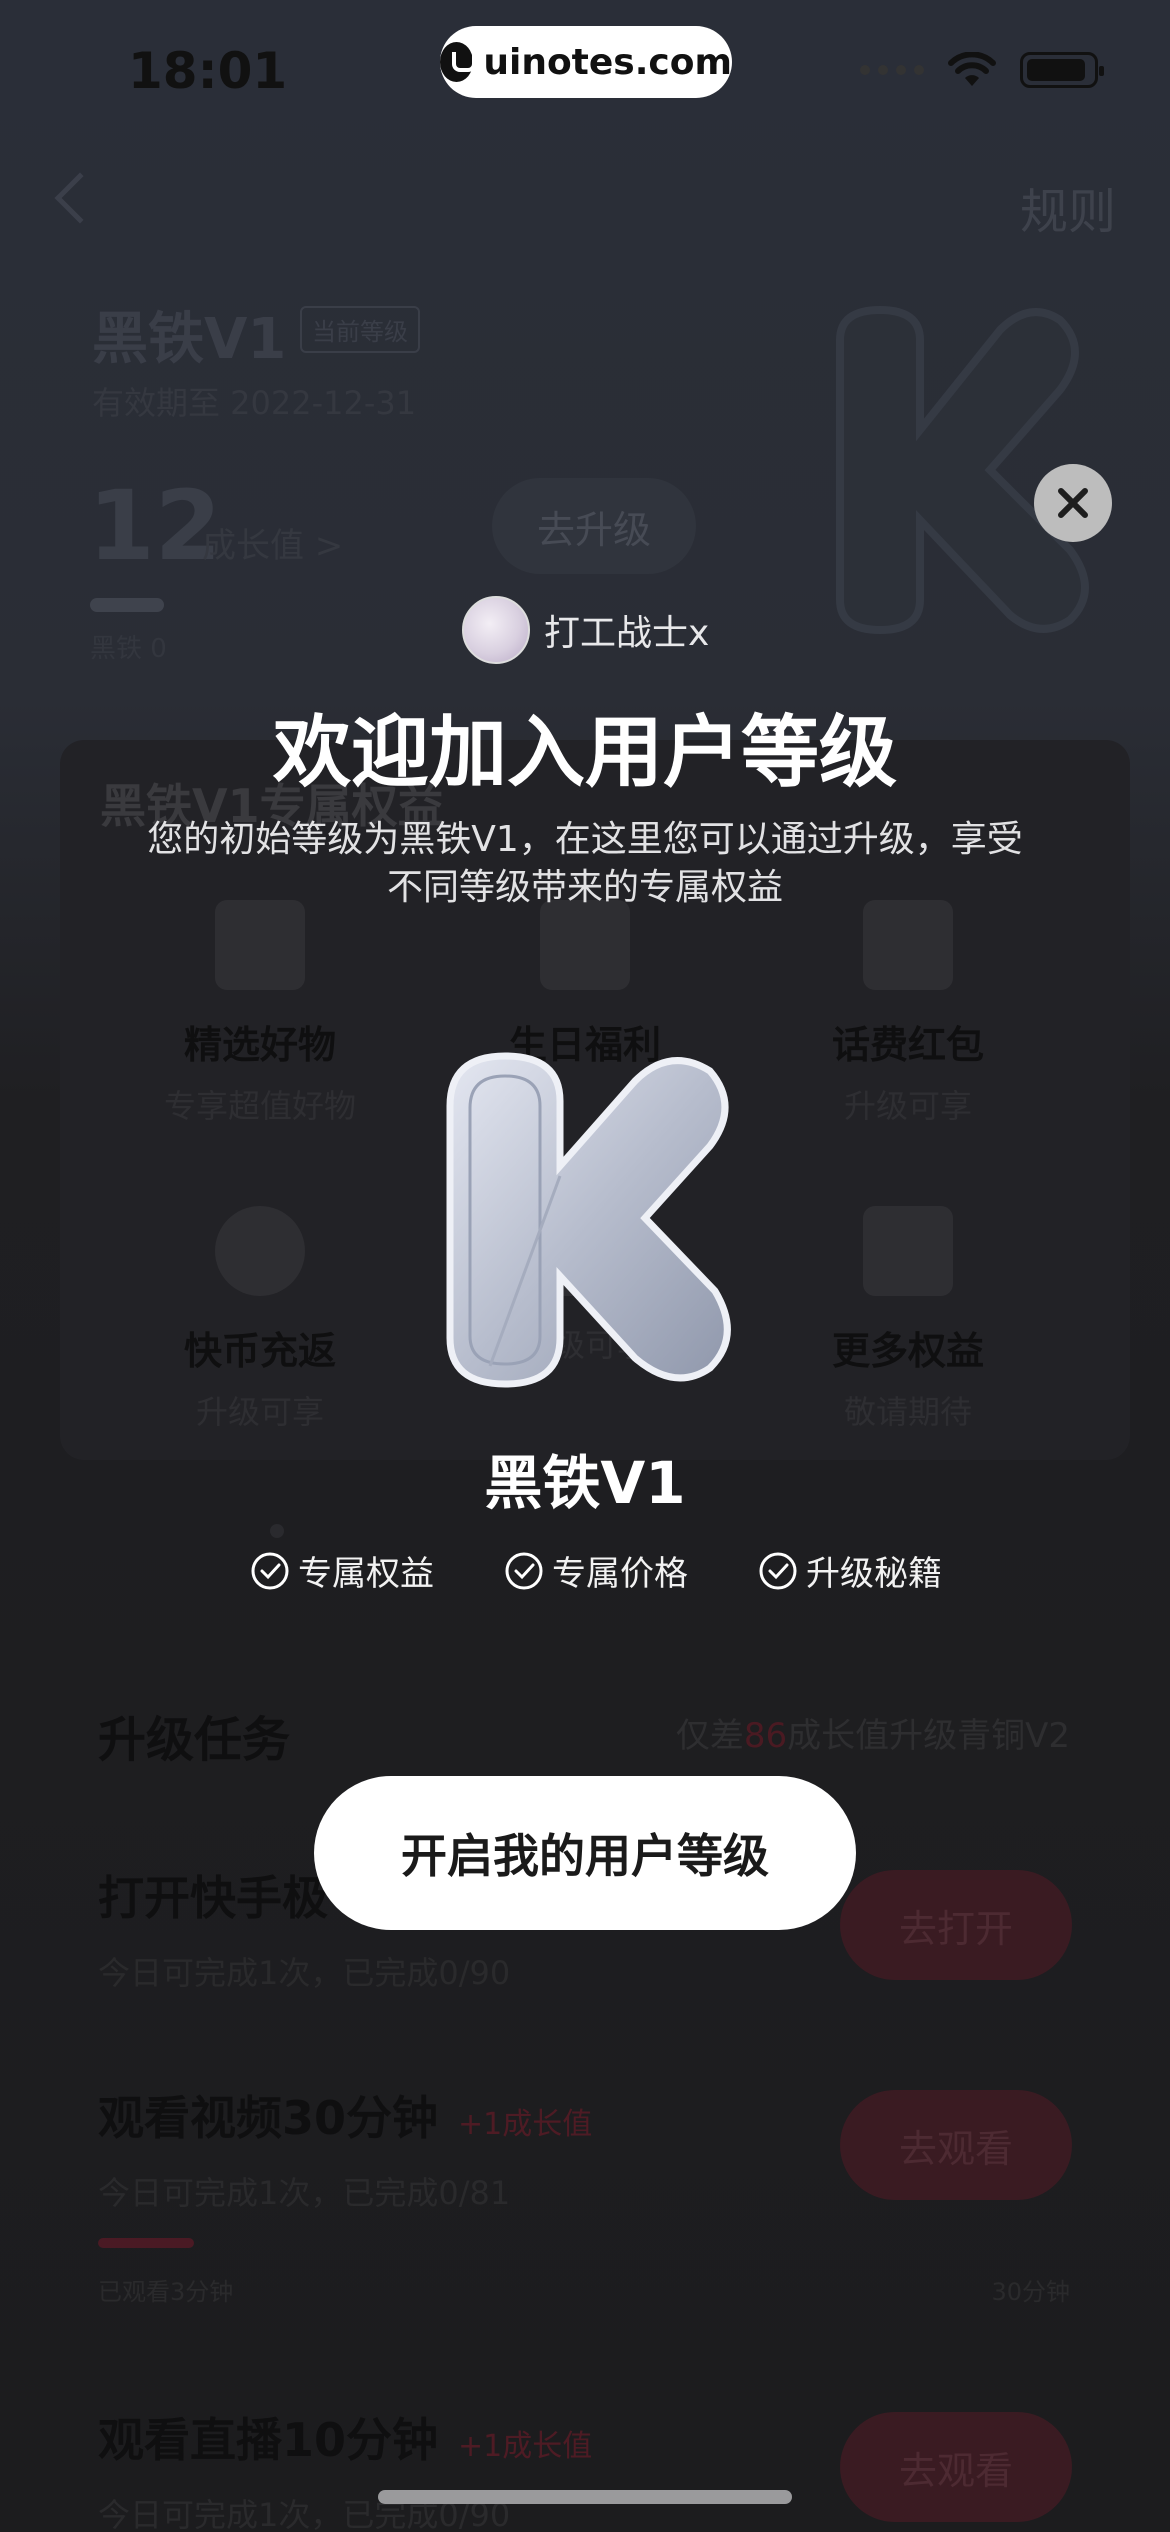 The height and width of the screenshot is (2532, 1170). I want to click on level-name: 黑铁V1, so click(585, 1483).